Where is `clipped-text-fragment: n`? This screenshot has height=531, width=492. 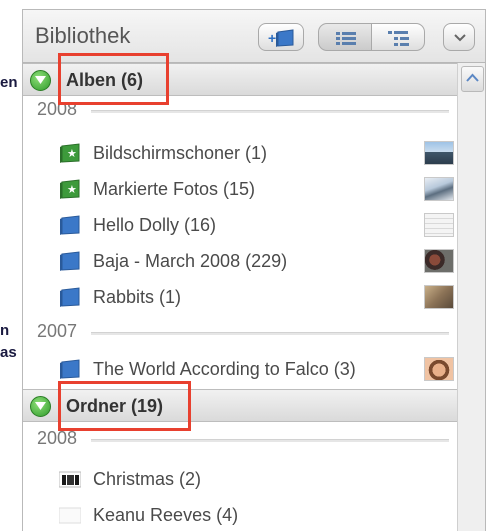
clipped-text-fragment: n is located at coordinates (5, 330).